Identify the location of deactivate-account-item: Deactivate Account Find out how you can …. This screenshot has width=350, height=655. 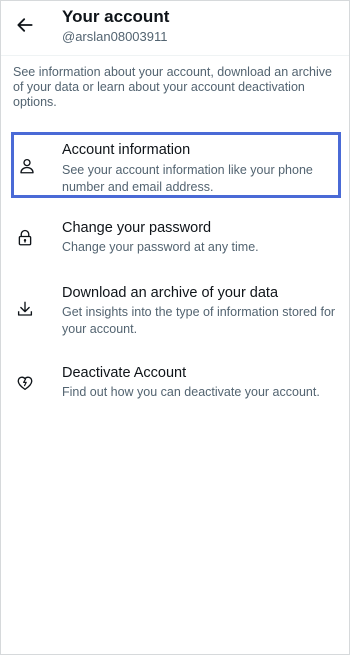
(176, 383).